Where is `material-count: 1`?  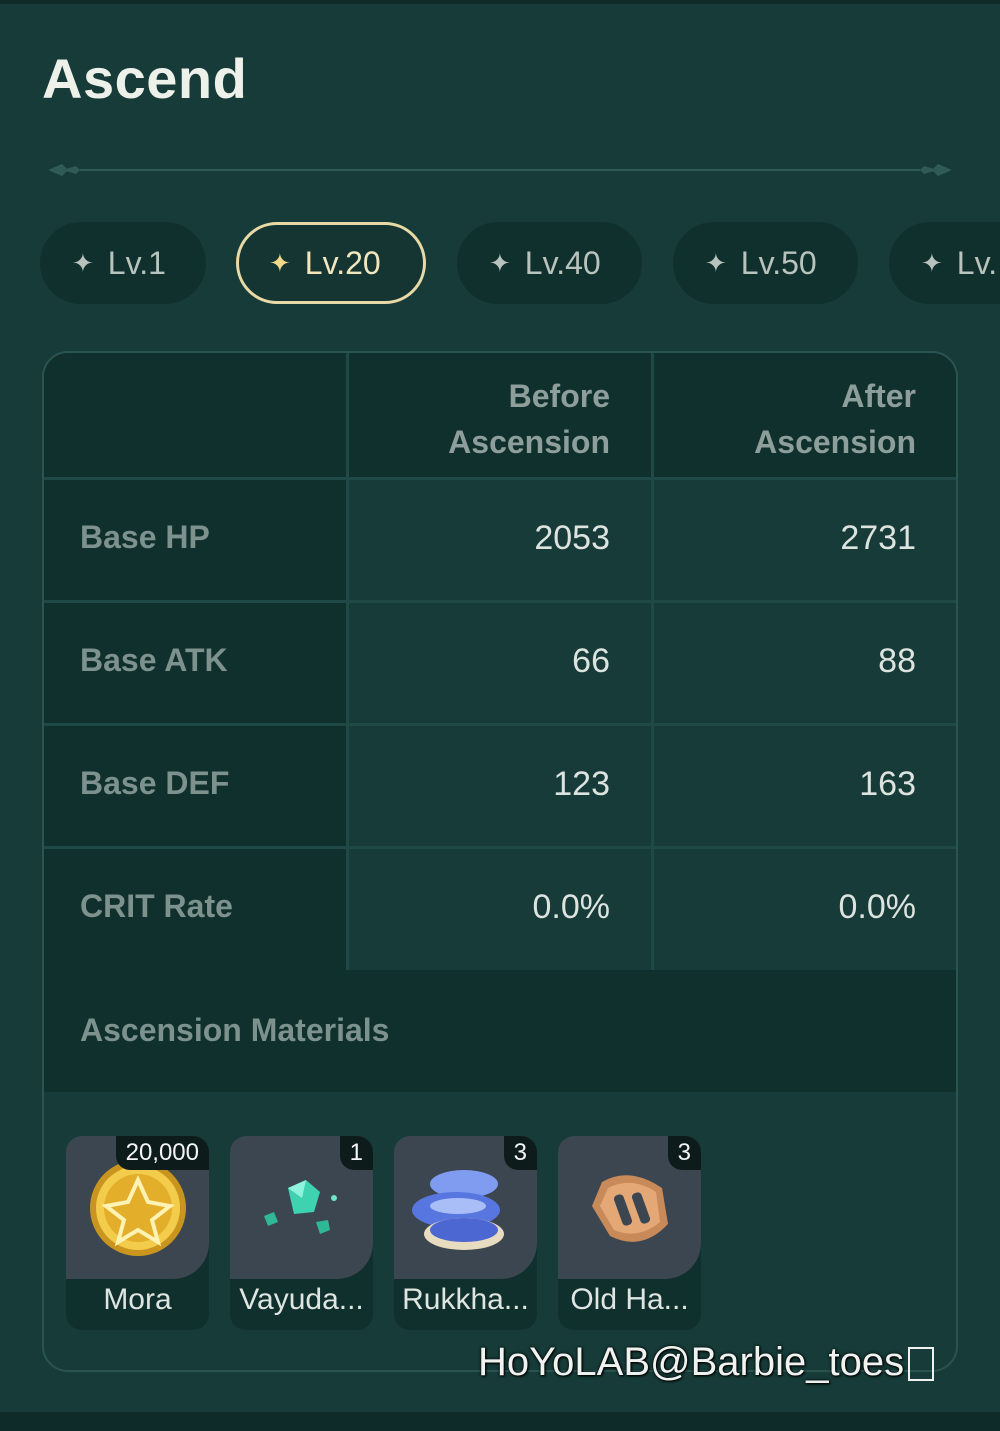
material-count: 1 is located at coordinates (356, 1153).